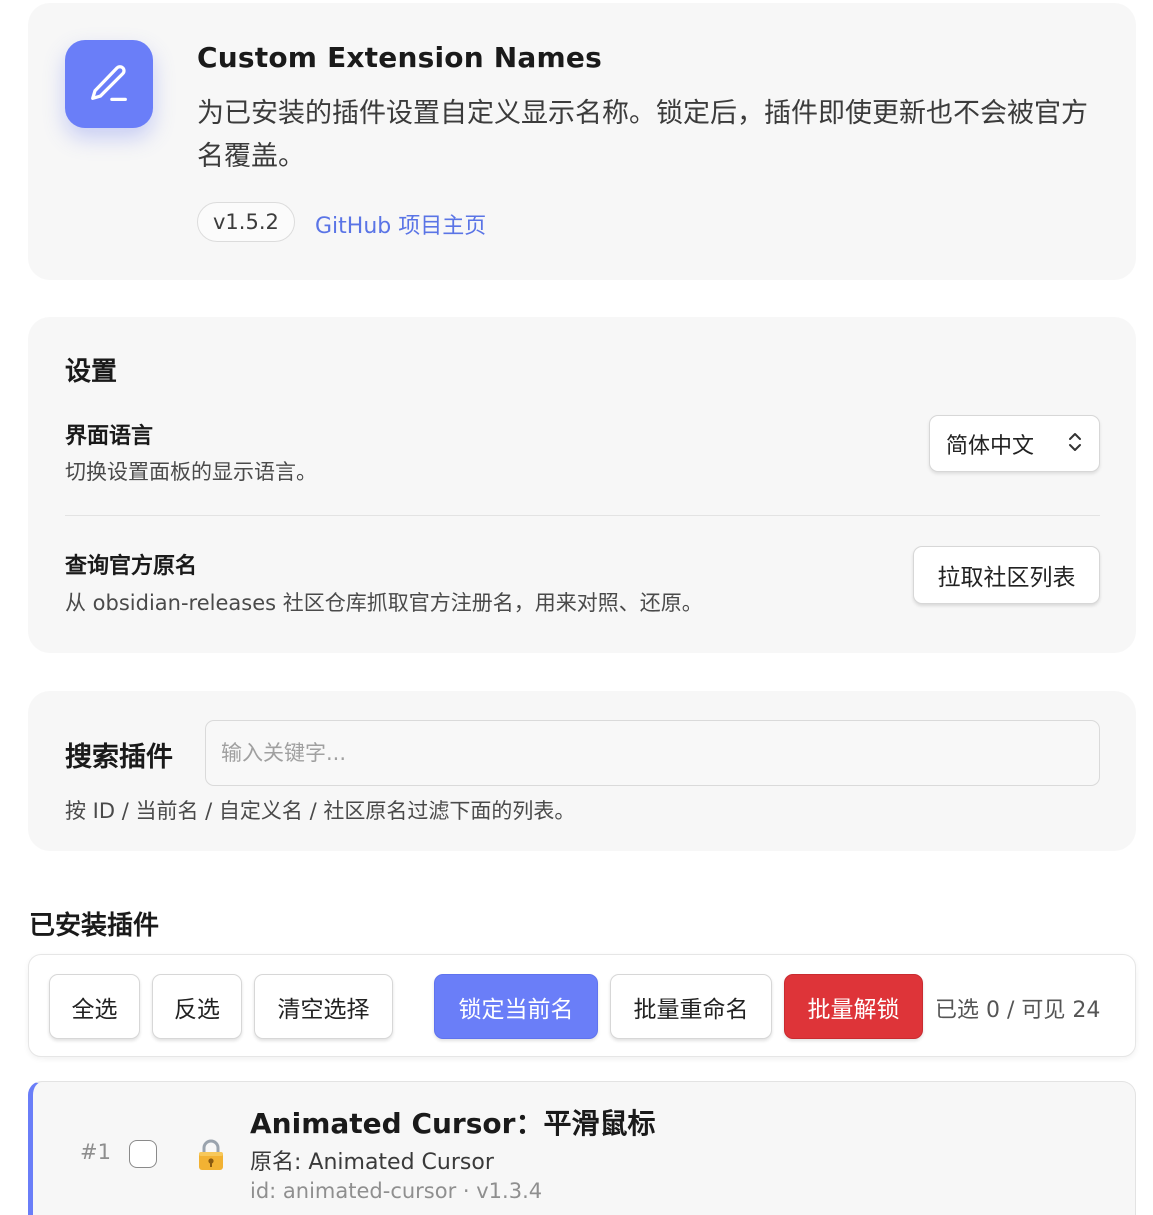 The width and height of the screenshot is (1153, 1215). What do you see at coordinates (400, 224) in the screenshot?
I see `github-link: GitHub 项目主页` at bounding box center [400, 224].